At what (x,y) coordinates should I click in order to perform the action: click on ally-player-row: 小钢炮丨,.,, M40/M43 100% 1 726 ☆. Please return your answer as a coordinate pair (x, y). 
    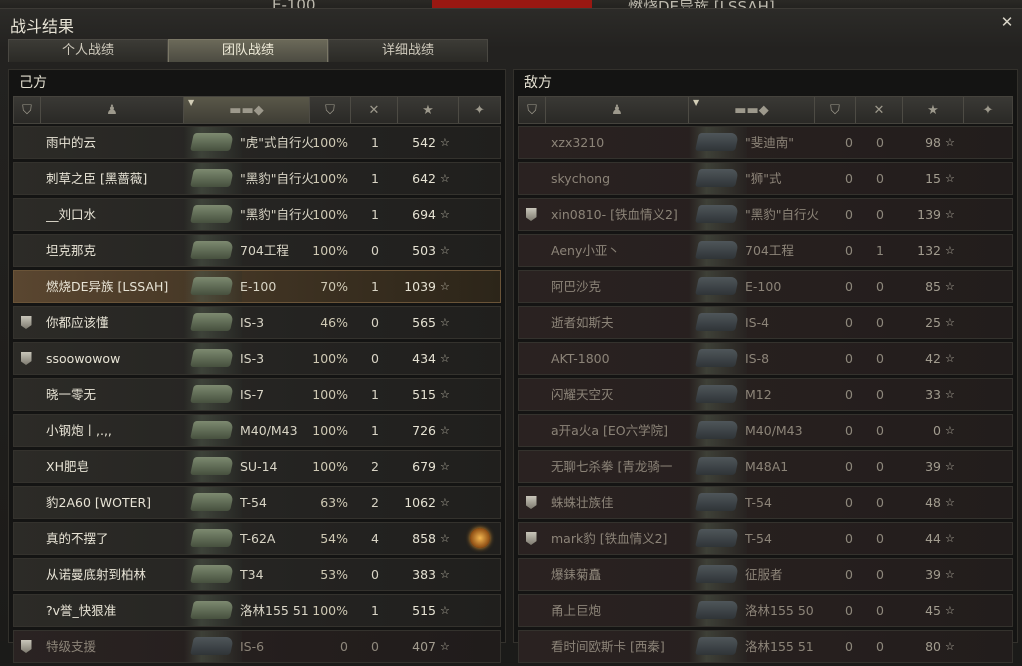
    Looking at the image, I should click on (257, 430).